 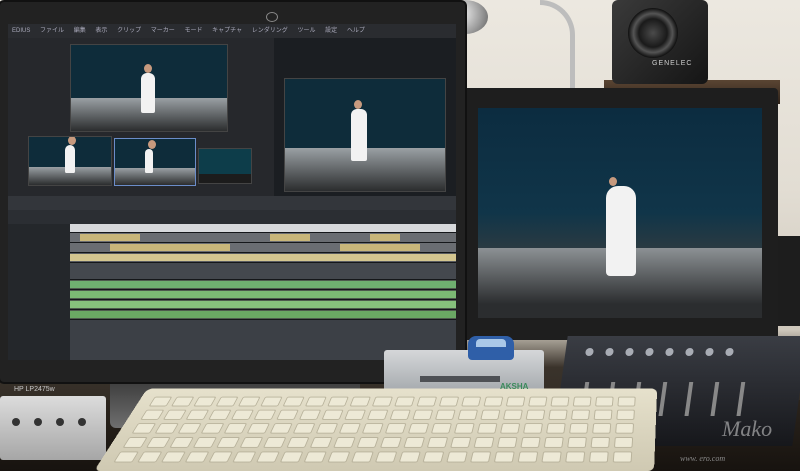 What do you see at coordinates (356, 31) in the screenshot?
I see `menu-item: ヘルプ` at bounding box center [356, 31].